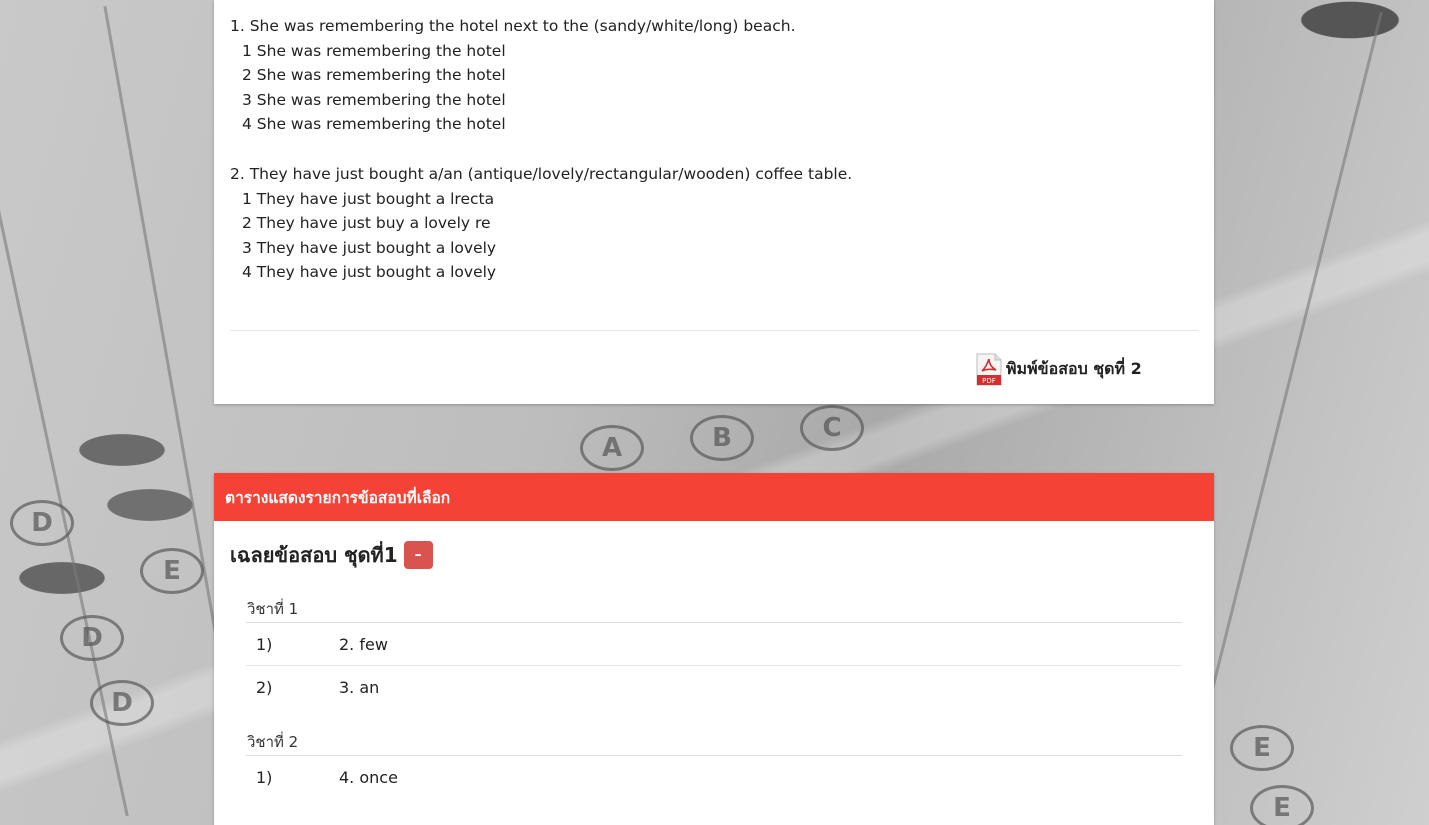  I want to click on answer-key-title: เฉลยข้อสอบ ชุดที่1 –, so click(331, 555).